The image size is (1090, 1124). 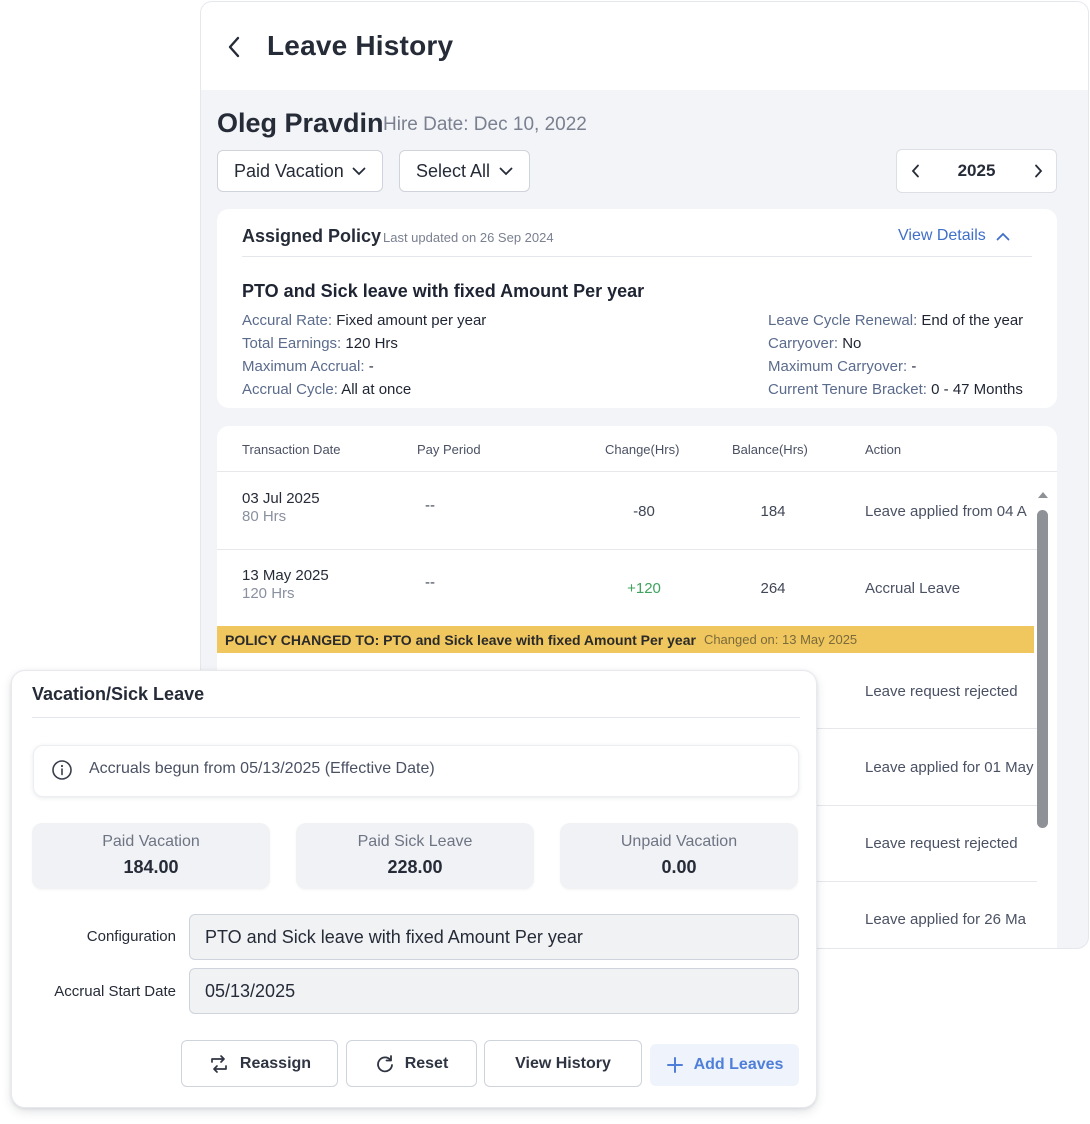 What do you see at coordinates (773, 588) in the screenshot?
I see `row-balance: 264` at bounding box center [773, 588].